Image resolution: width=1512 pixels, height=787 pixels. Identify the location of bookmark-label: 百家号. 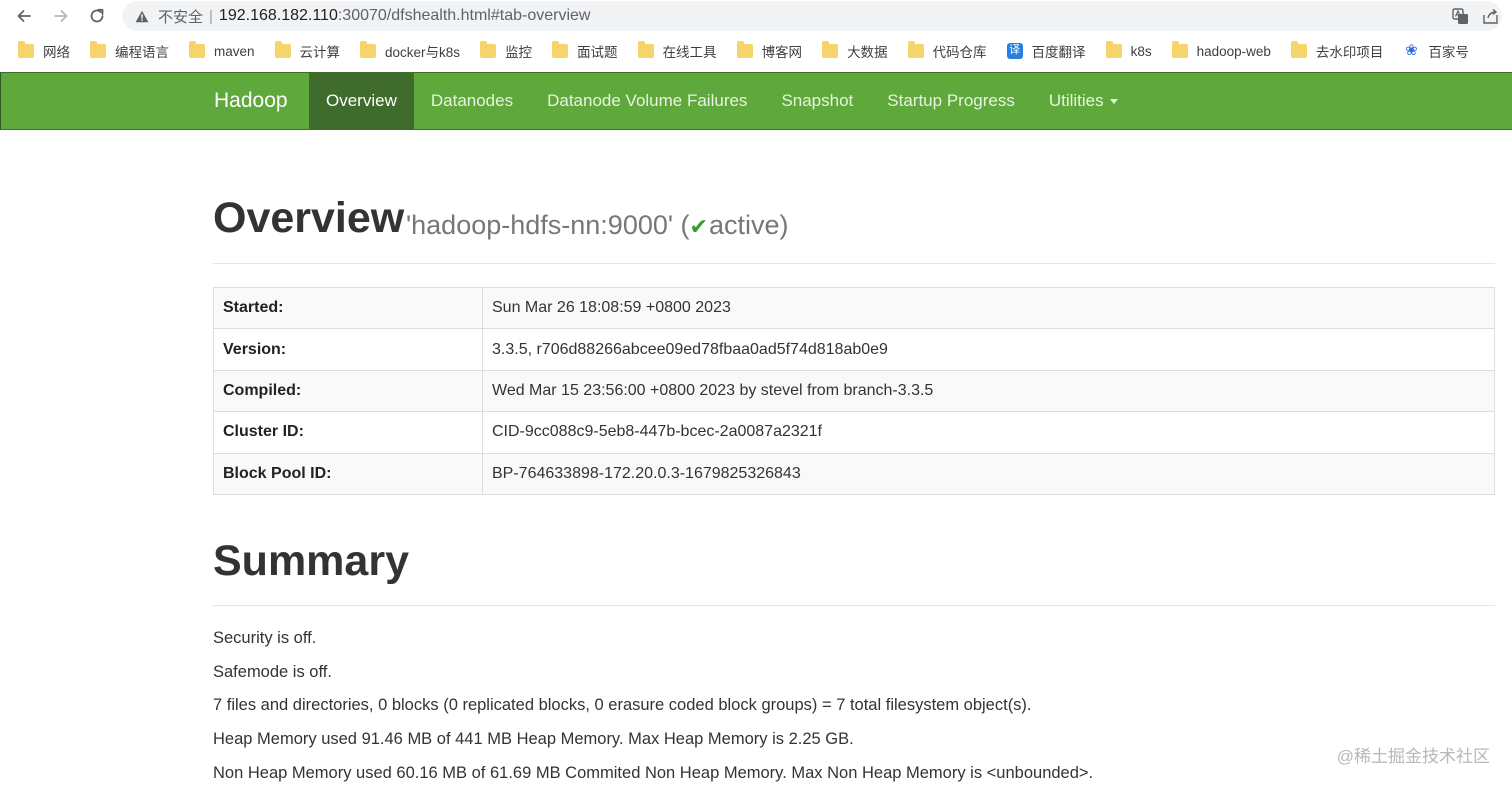
(1448, 52).